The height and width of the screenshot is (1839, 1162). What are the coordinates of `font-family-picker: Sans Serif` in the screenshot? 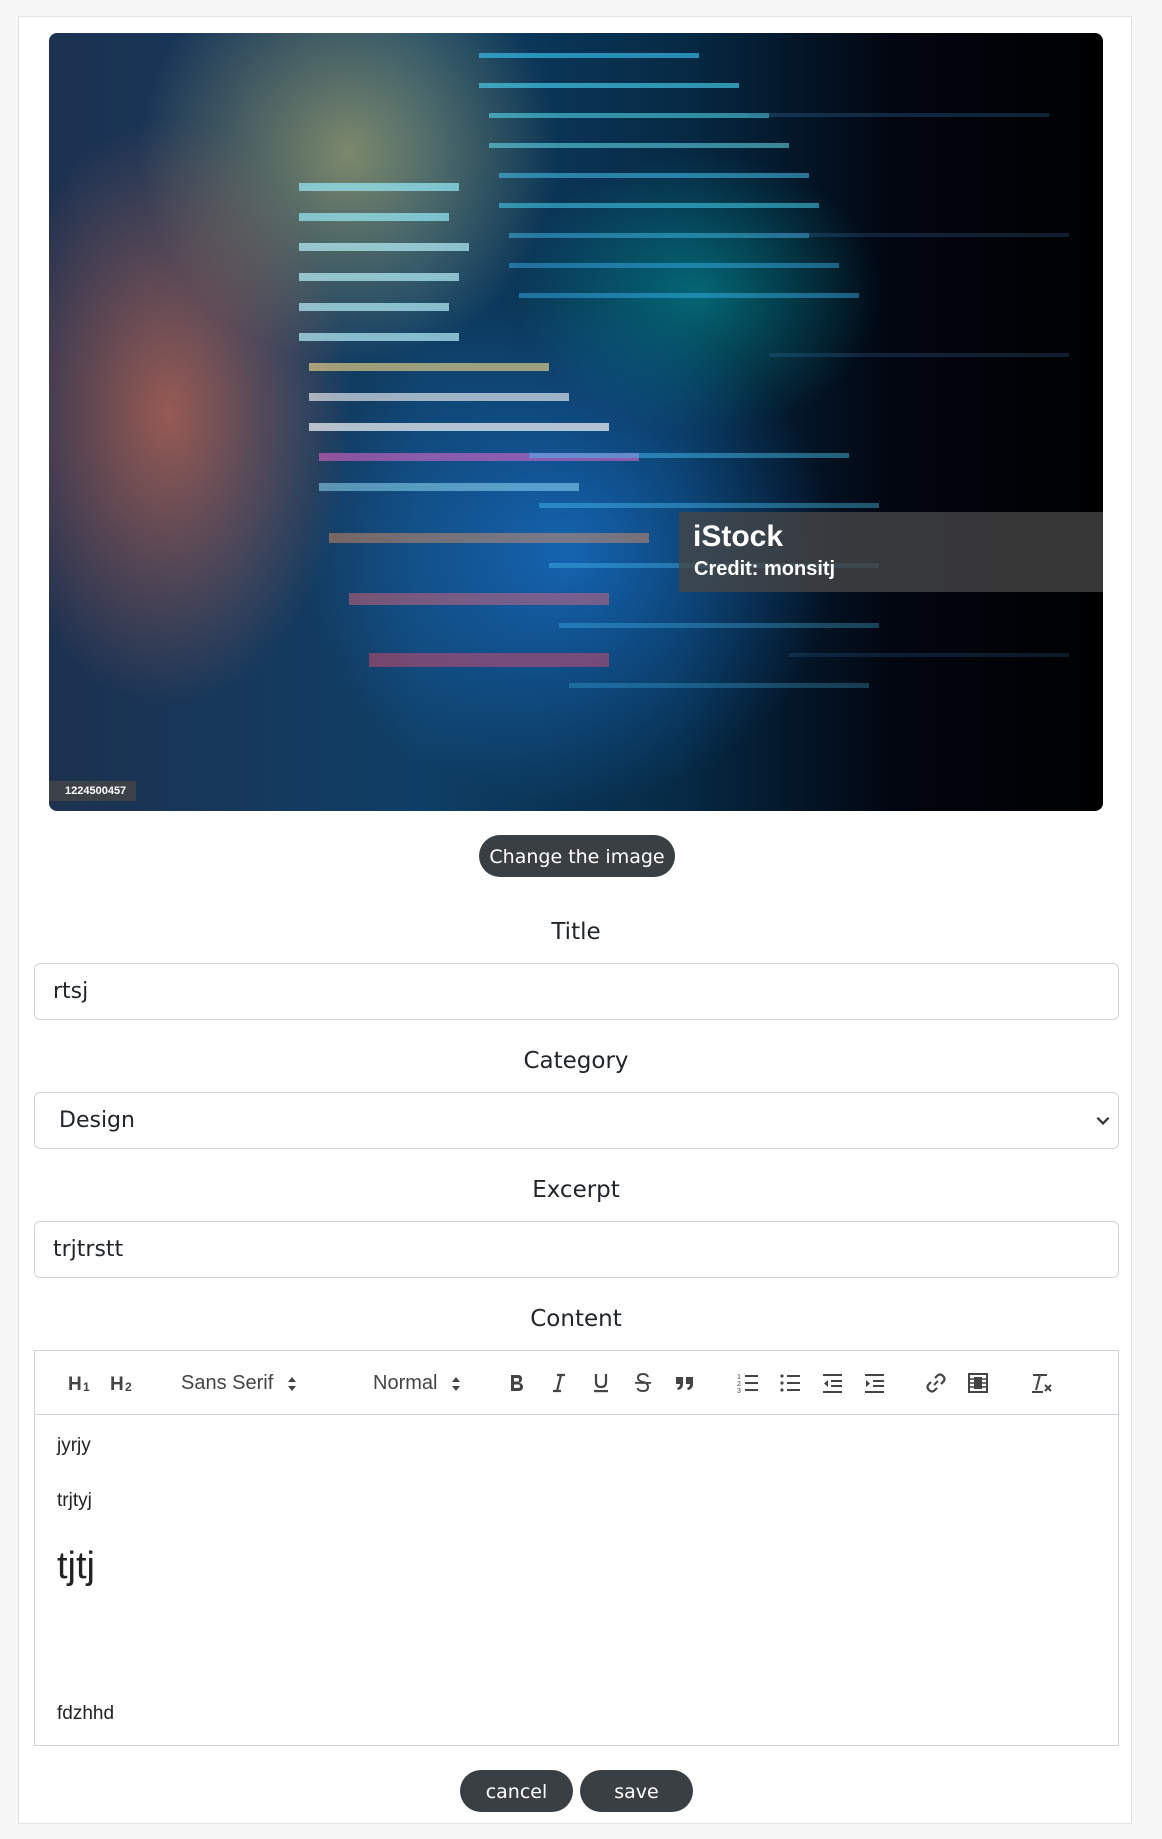 It's located at (239, 1383).